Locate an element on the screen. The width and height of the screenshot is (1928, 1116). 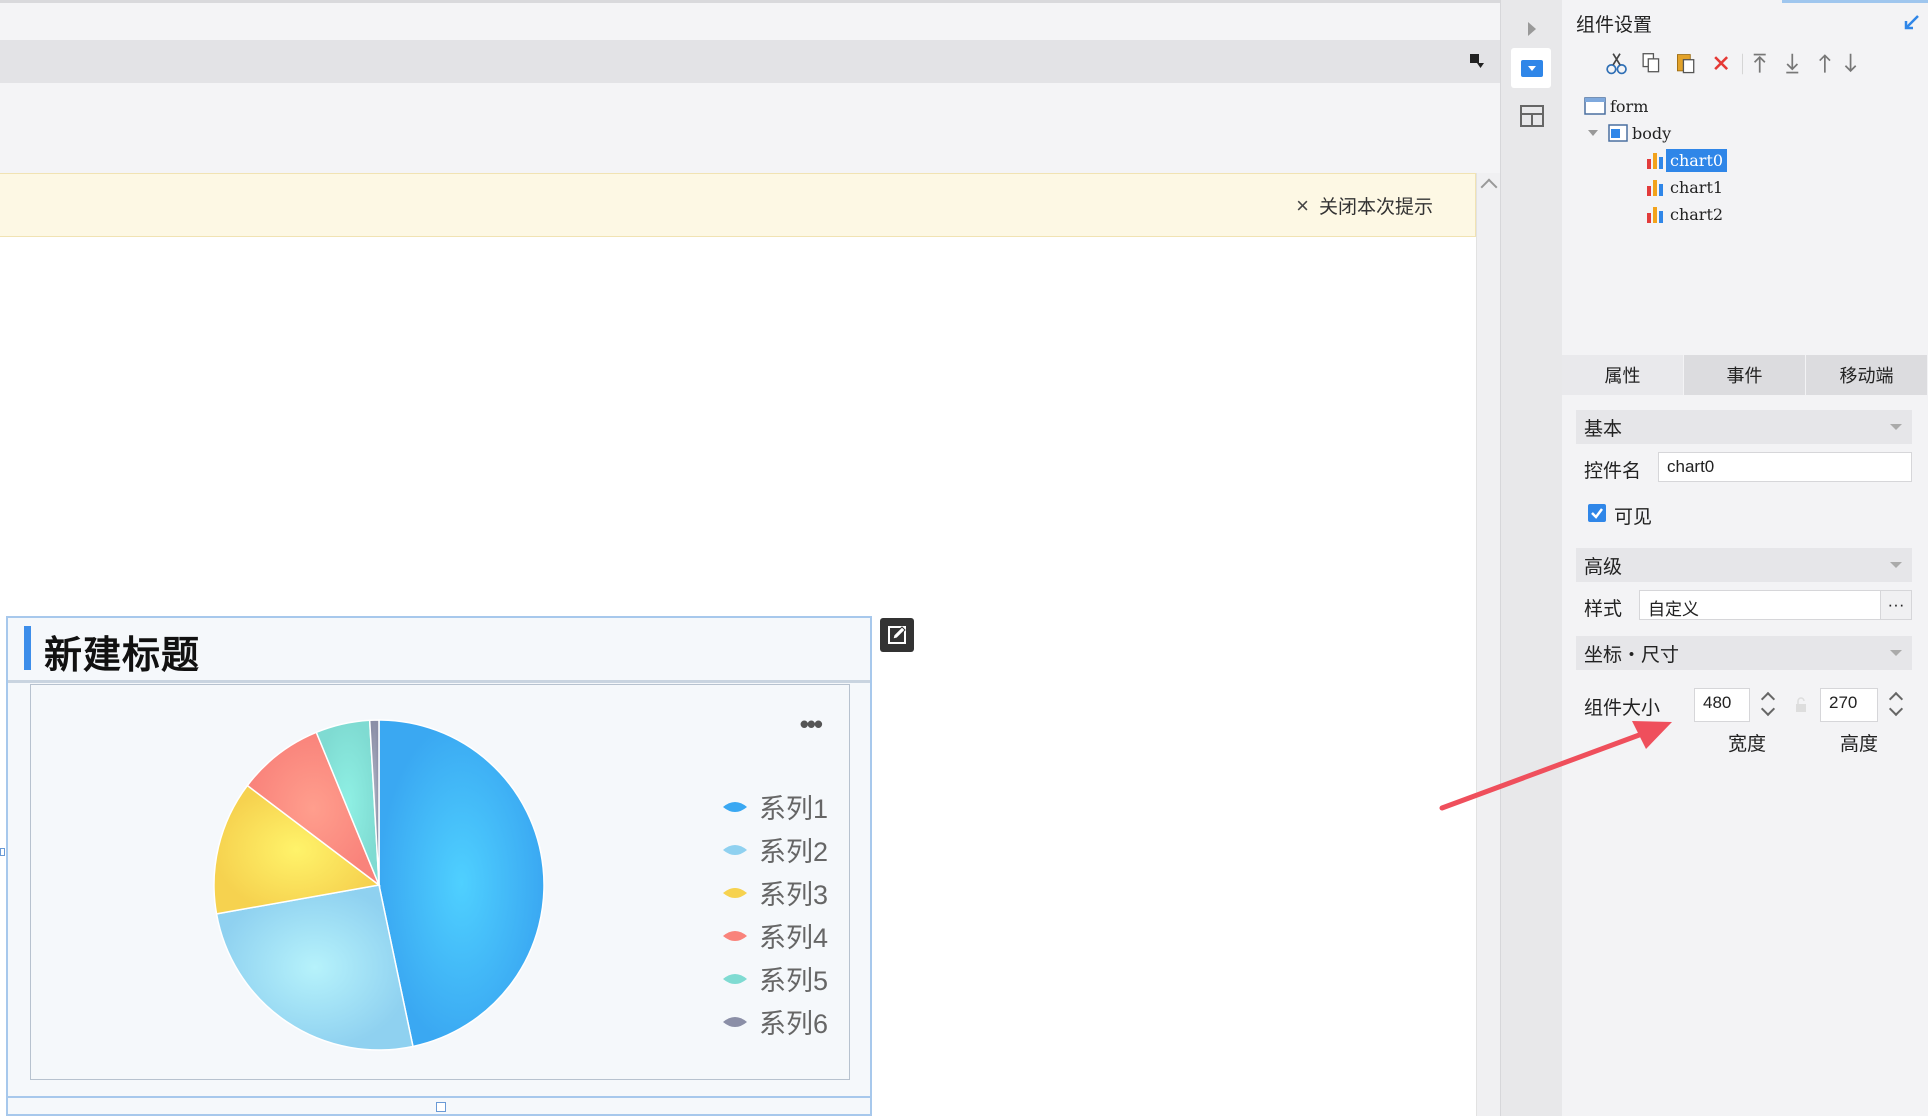
legend-item: 系列5 is located at coordinates (774, 978).